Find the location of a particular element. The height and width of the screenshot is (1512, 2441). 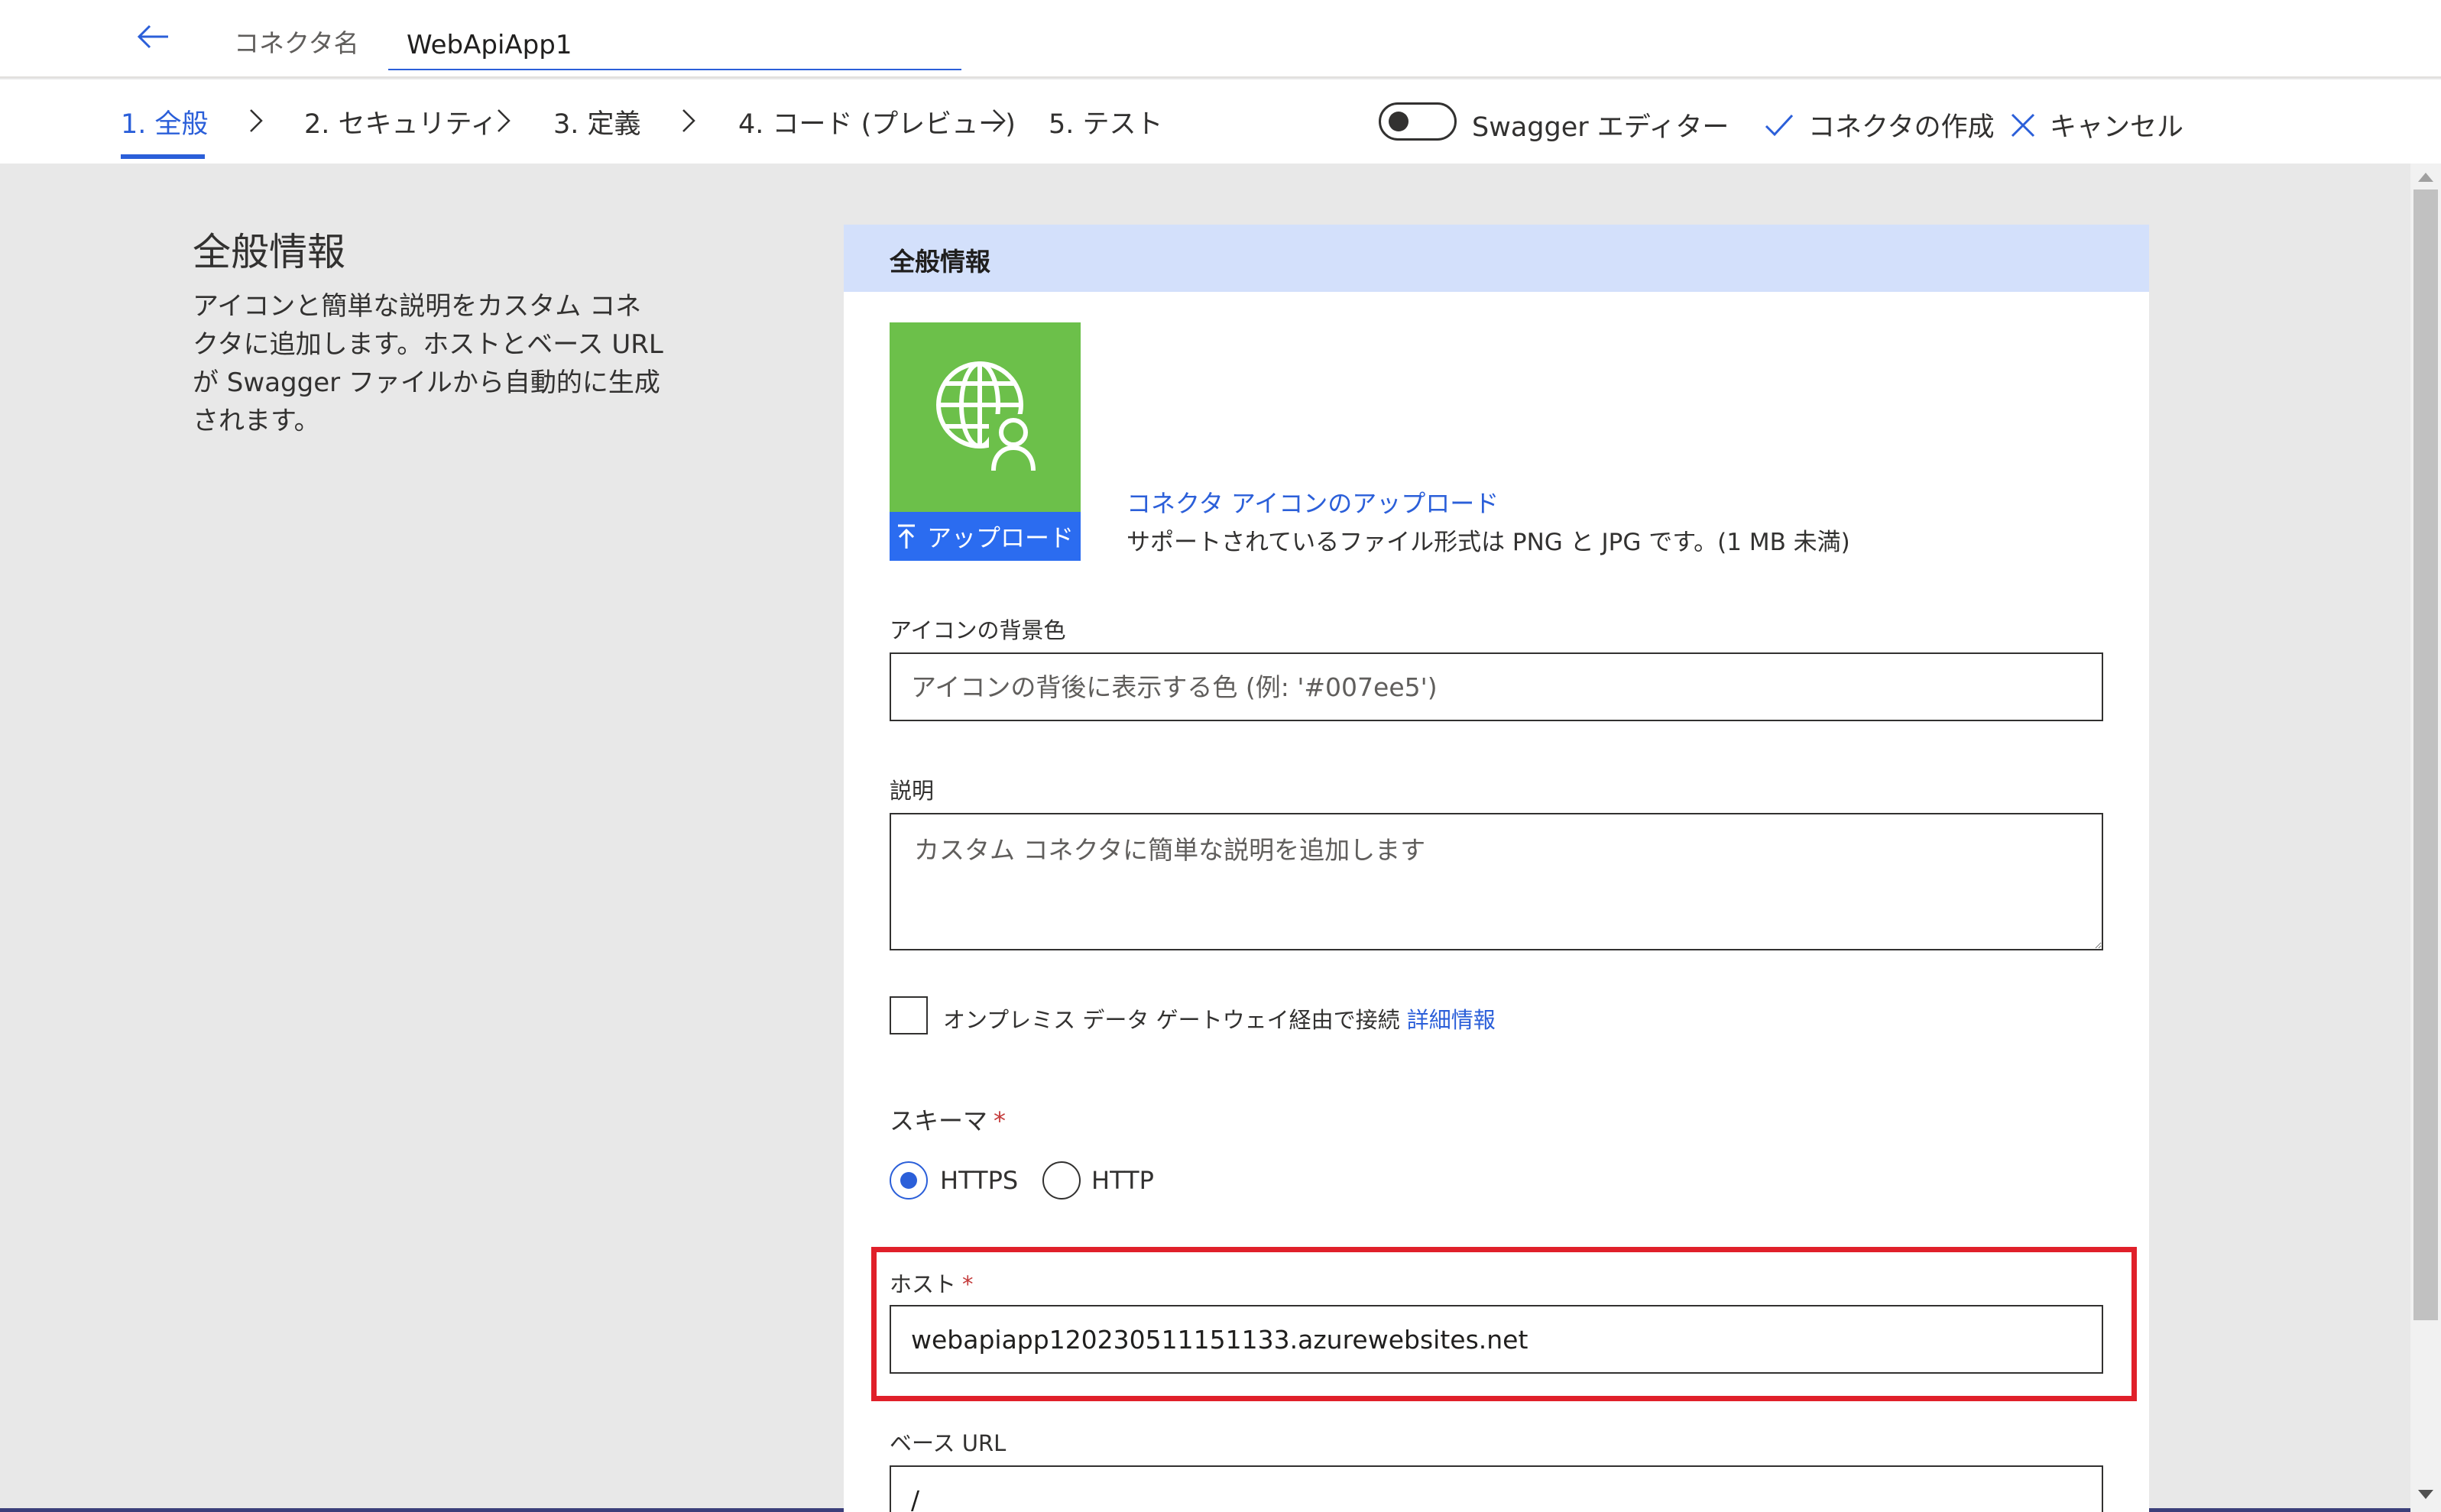

description-label: 説明 is located at coordinates (913, 791).